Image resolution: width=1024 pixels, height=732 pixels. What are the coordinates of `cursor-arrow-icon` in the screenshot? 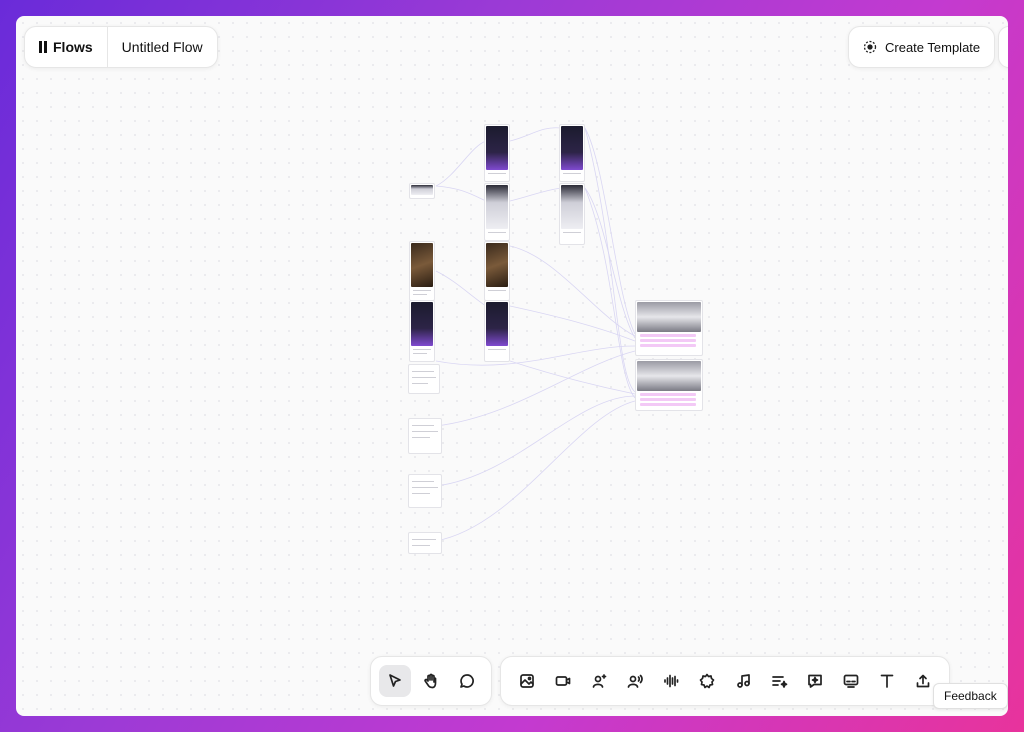 It's located at (395, 680).